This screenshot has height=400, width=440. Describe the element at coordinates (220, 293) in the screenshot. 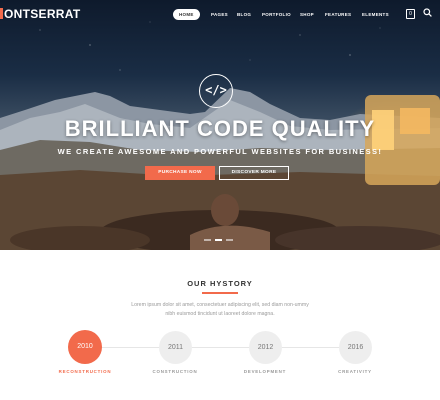

I see `title-underline` at that location.